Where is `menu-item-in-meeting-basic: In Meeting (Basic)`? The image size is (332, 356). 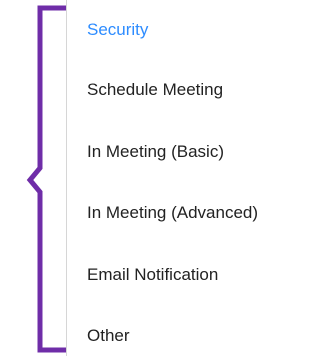
menu-item-in-meeting-basic: In Meeting (Basic) is located at coordinates (155, 152).